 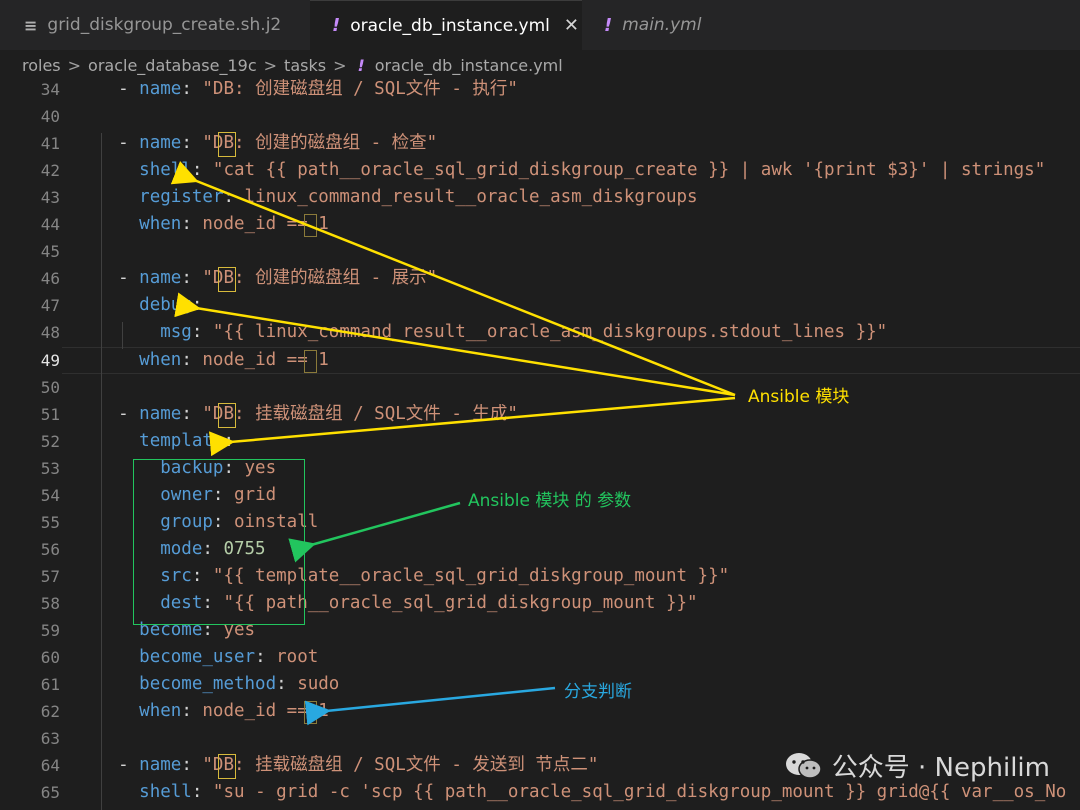 What do you see at coordinates (799, 397) in the screenshot?
I see `annotation-ansible-module: Ansible 模块` at bounding box center [799, 397].